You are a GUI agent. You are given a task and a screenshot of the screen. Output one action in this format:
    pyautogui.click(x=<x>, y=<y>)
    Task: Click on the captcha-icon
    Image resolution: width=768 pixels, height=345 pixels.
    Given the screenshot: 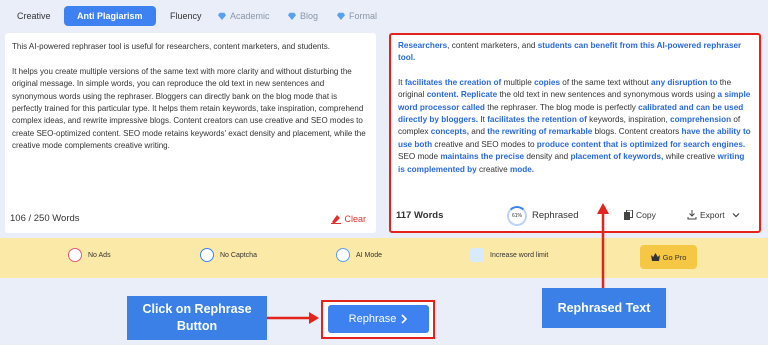 What is the action you would take?
    pyautogui.click(x=207, y=255)
    